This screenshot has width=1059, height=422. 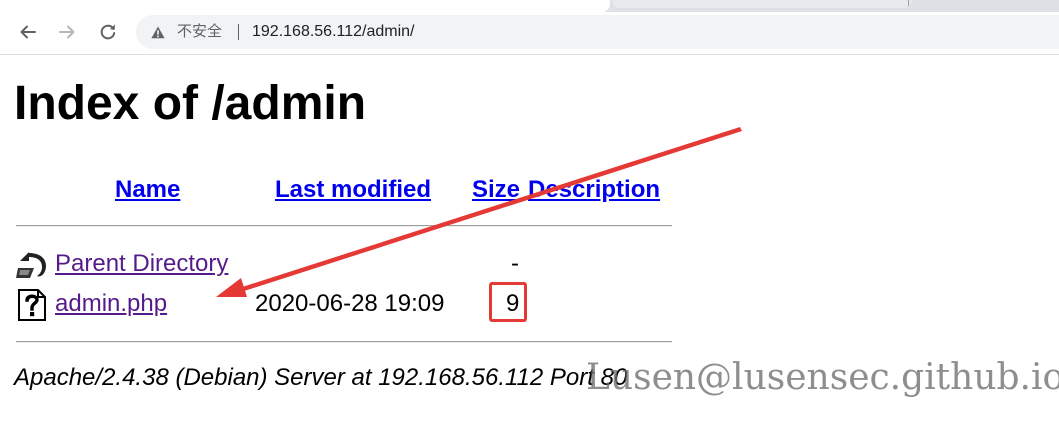 I want to click on highlight-box, so click(x=508, y=302).